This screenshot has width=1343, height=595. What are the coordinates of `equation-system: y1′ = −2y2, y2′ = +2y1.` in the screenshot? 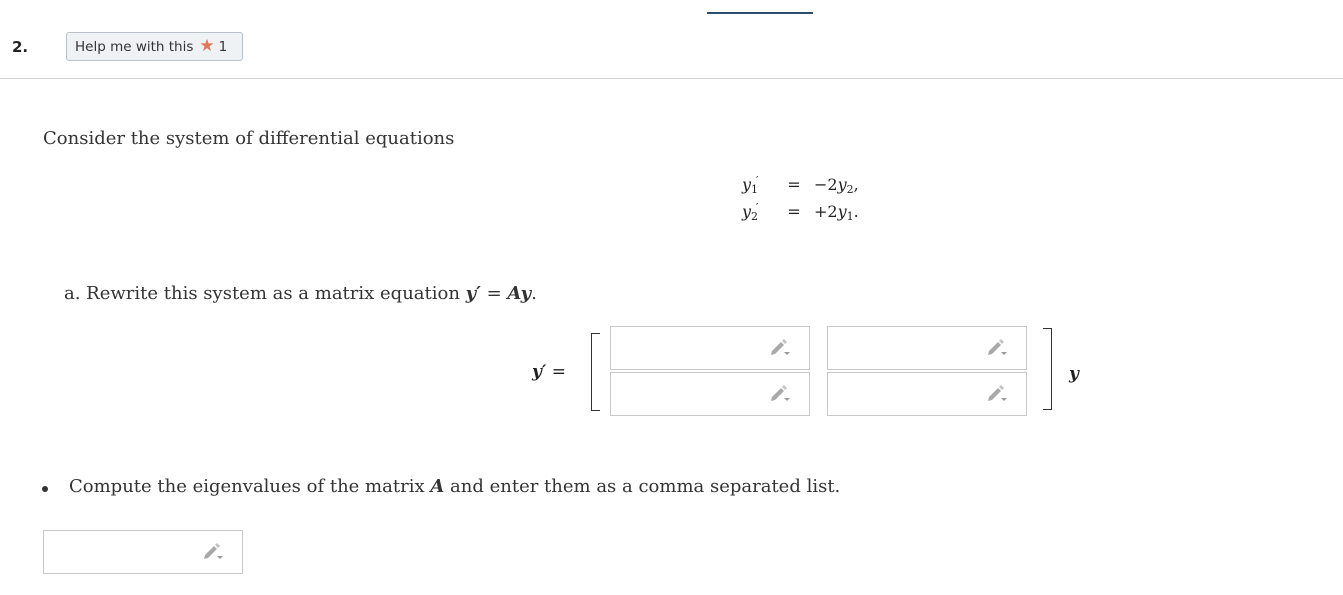 It's located at (818, 201).